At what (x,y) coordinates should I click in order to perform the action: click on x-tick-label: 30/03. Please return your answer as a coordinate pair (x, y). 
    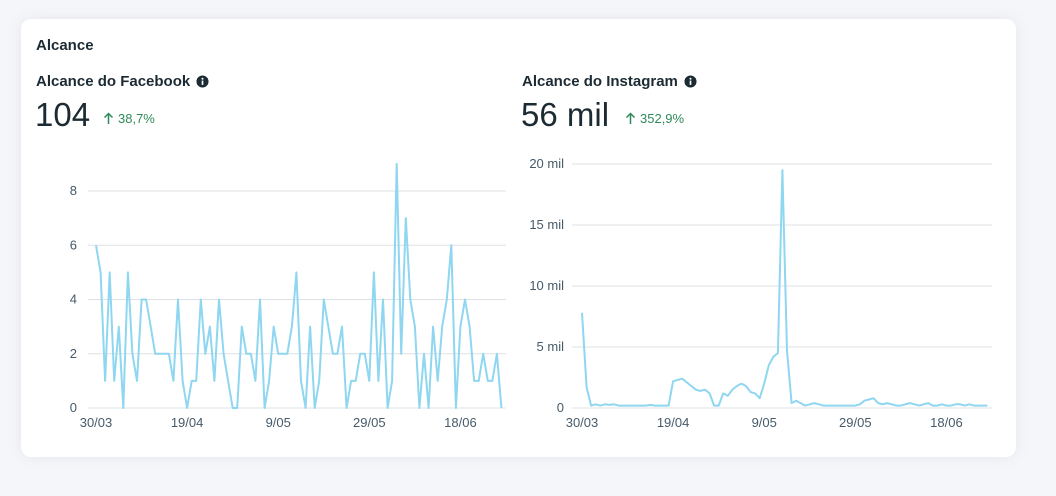
    Looking at the image, I should click on (582, 422).